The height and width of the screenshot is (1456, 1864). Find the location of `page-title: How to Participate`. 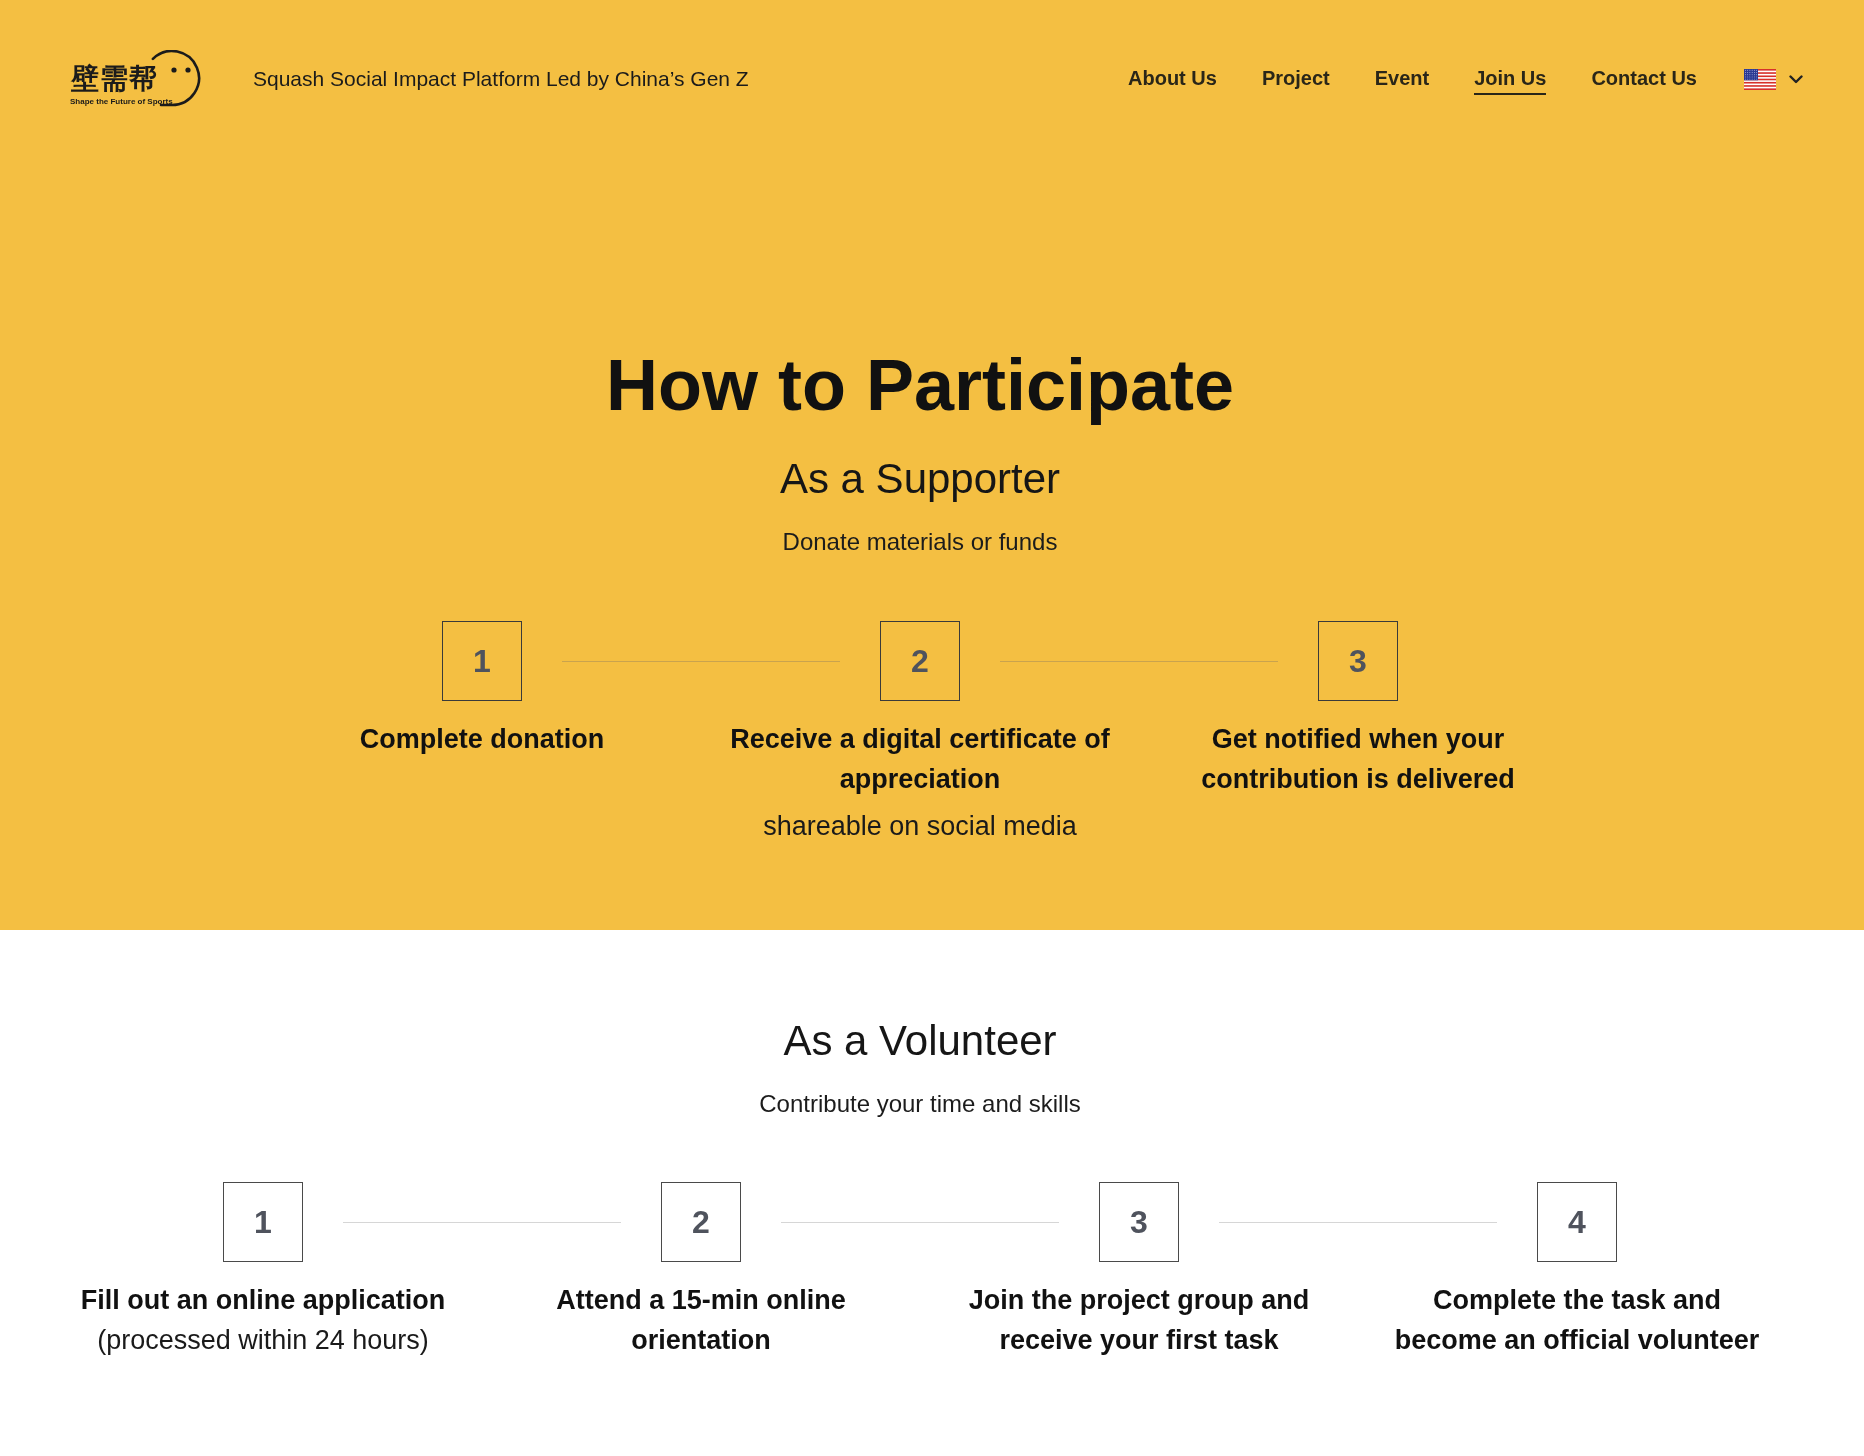

page-title: How to Participate is located at coordinates (920, 385).